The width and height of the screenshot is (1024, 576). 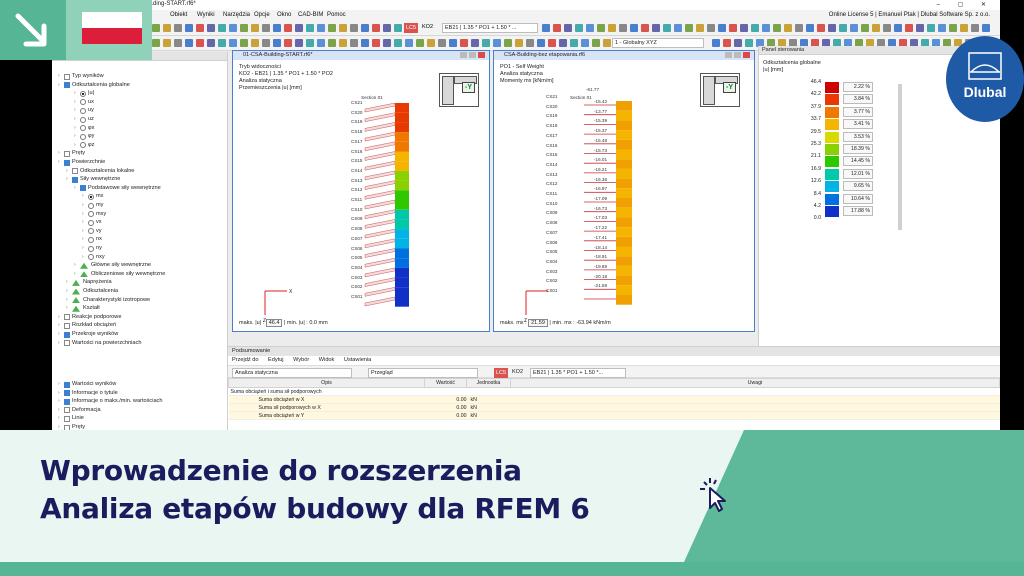 What do you see at coordinates (746, 55) in the screenshot?
I see `close-icon` at bounding box center [746, 55].